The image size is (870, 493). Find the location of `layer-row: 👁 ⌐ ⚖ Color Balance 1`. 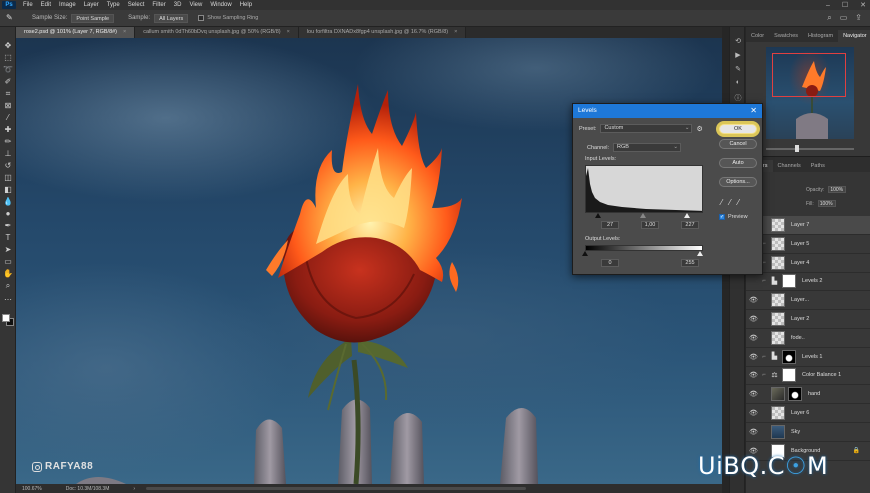

layer-row: 👁 ⌐ ⚖ Color Balance 1 is located at coordinates (808, 376).